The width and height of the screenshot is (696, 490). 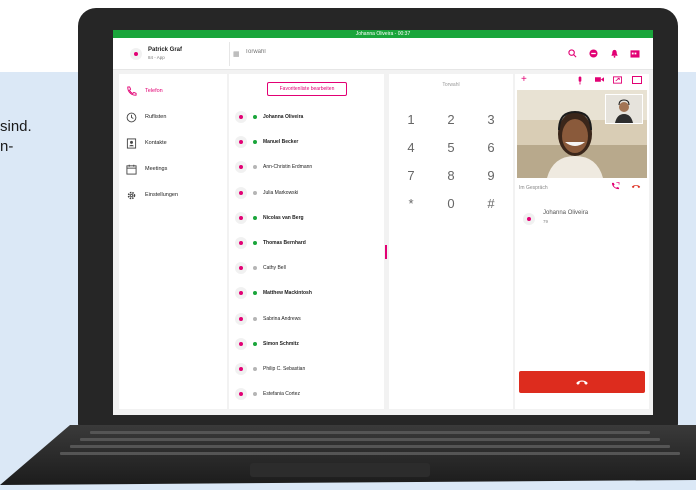 What do you see at coordinates (529, 219) in the screenshot?
I see `peer-avatar` at bounding box center [529, 219].